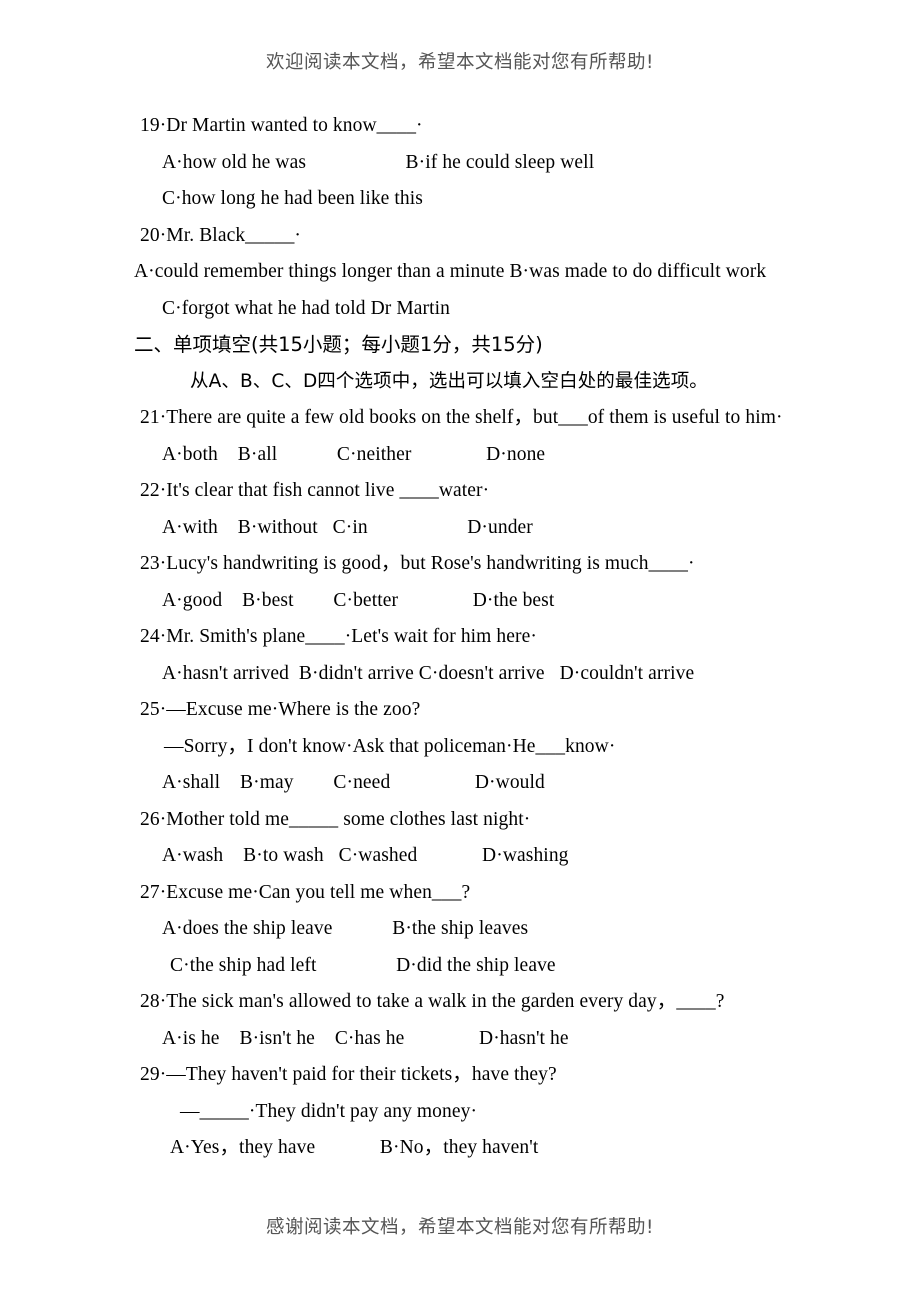 This screenshot has width=920, height=1302. Describe the element at coordinates (363, 965) in the screenshot. I see `question-27-options-cd: C·the ship had left D·did the ship leave` at that location.